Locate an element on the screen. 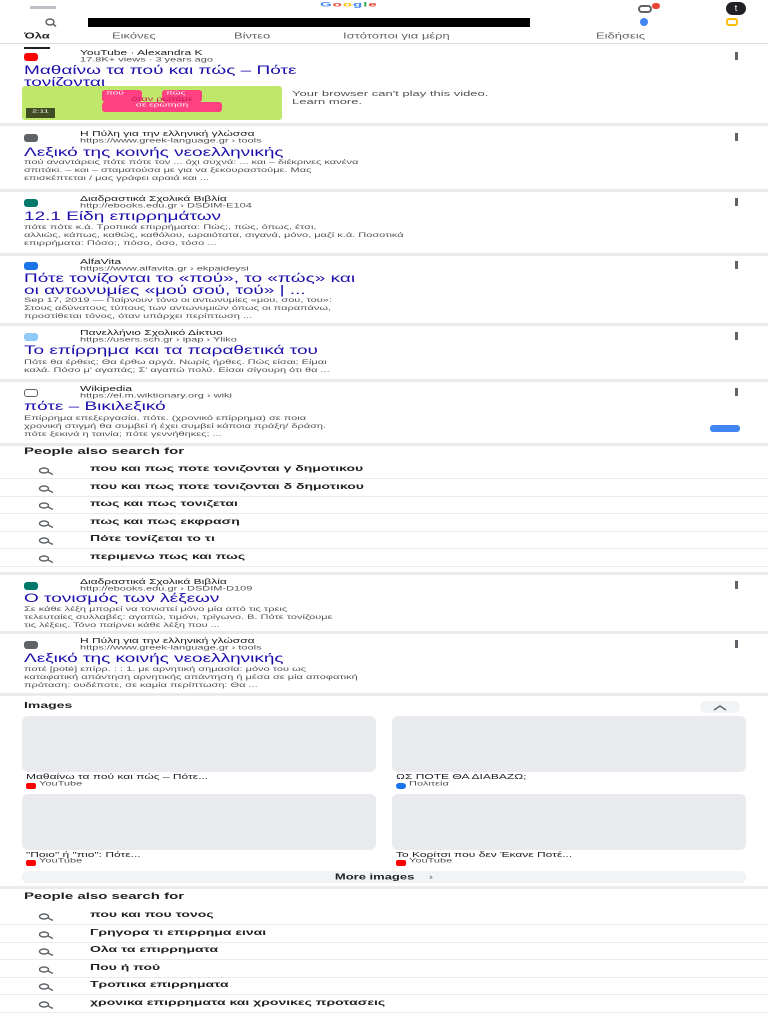  related-search-label: Που ή πού is located at coordinates (125, 966).